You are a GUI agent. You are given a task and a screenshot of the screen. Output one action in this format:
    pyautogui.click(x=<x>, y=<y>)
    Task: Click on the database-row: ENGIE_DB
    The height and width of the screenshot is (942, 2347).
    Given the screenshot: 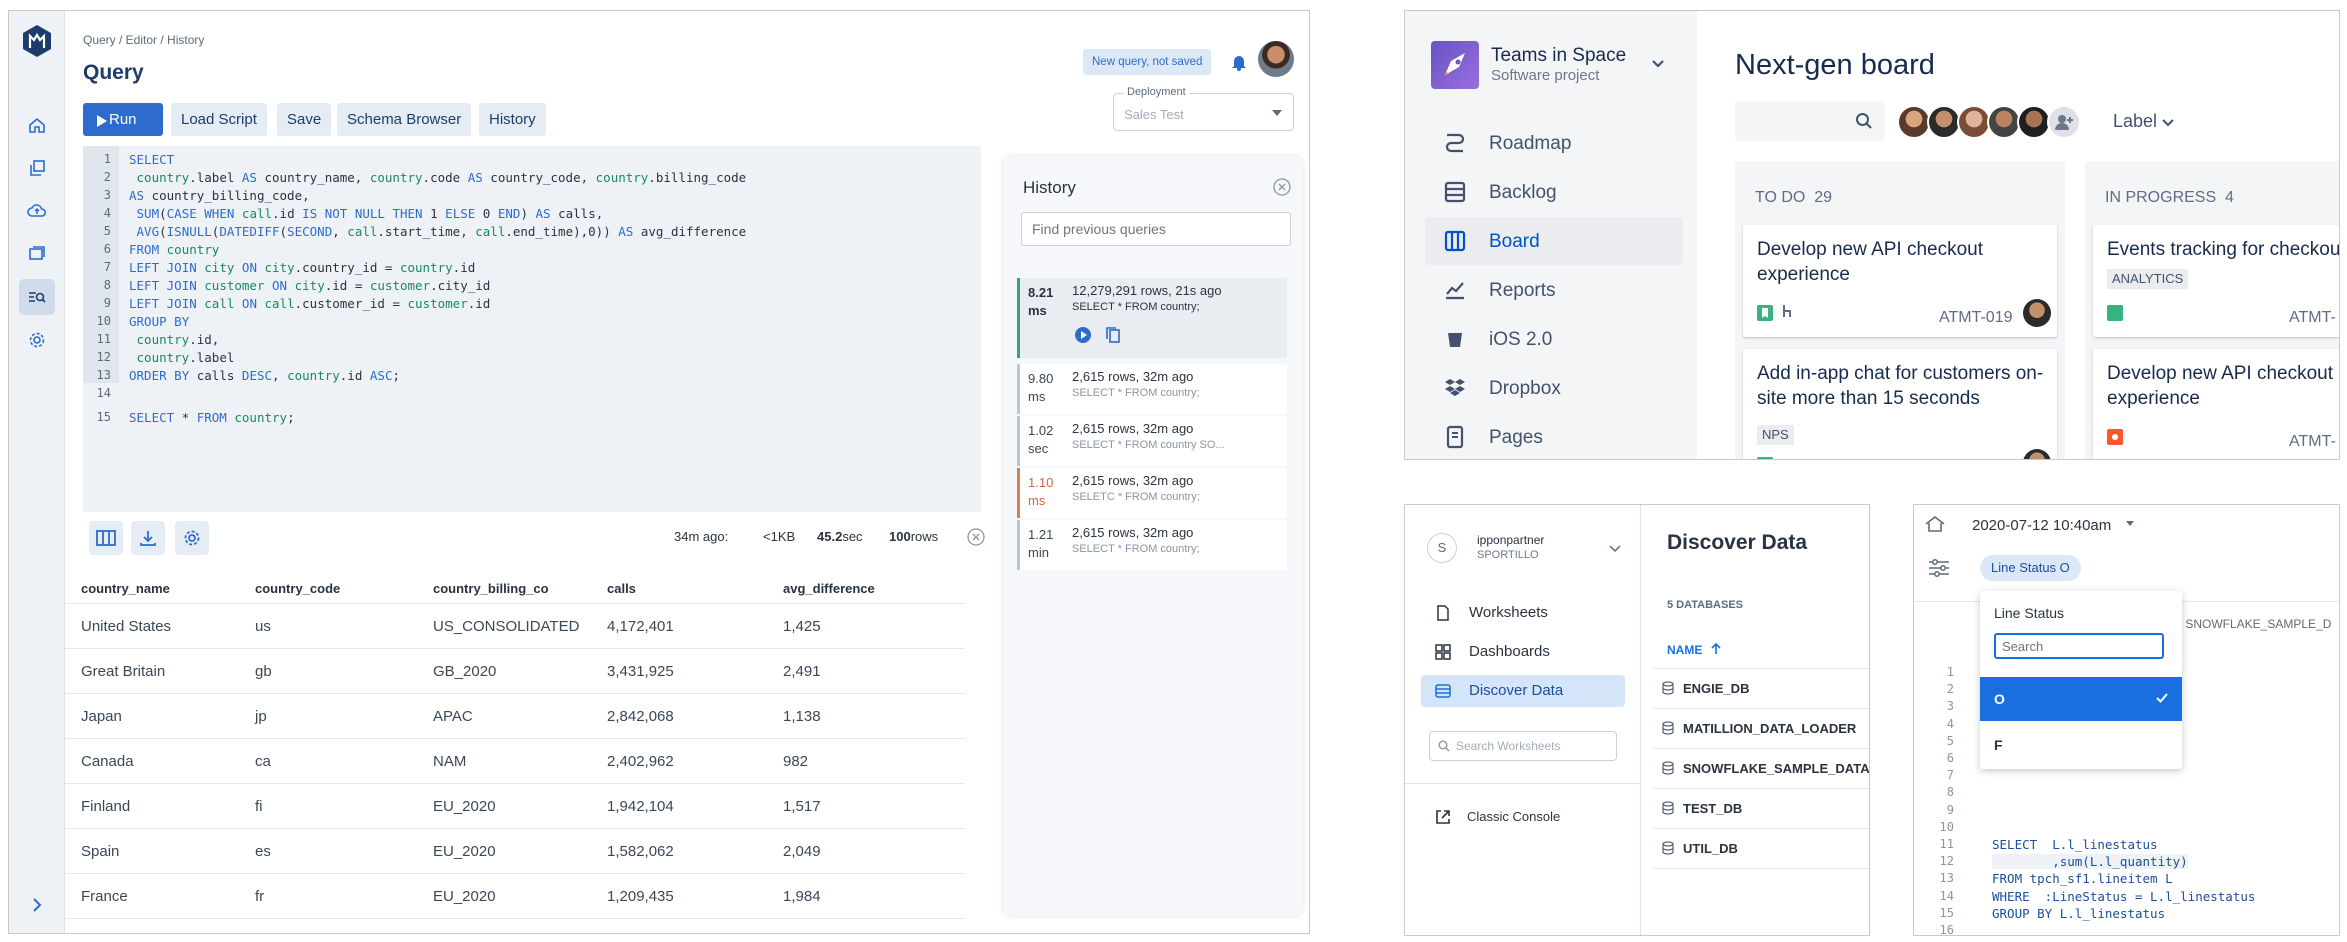 What is the action you would take?
    pyautogui.click(x=1761, y=689)
    